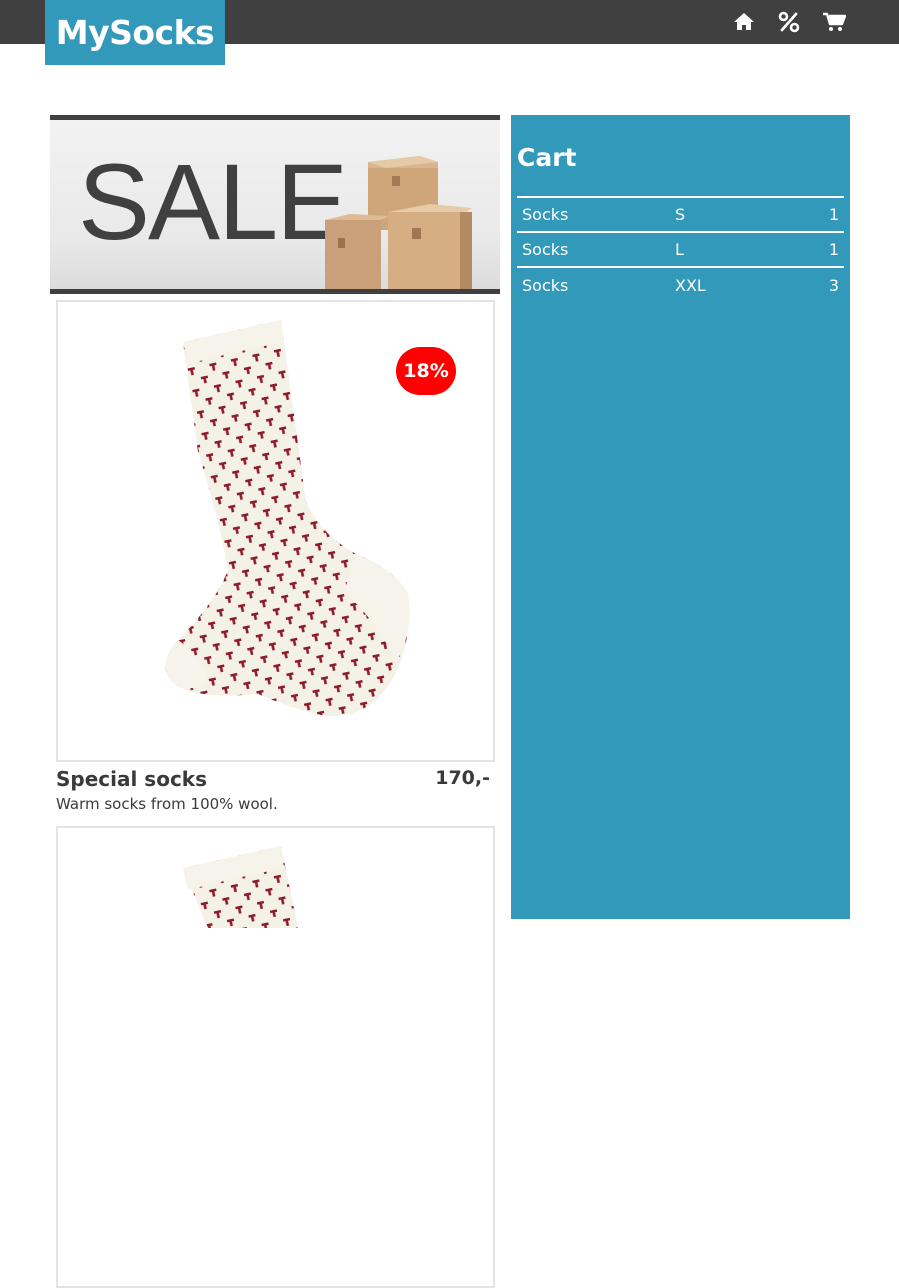 Image resolution: width=899 pixels, height=1288 pixels. I want to click on cart-row: Socks L 1, so click(680, 249).